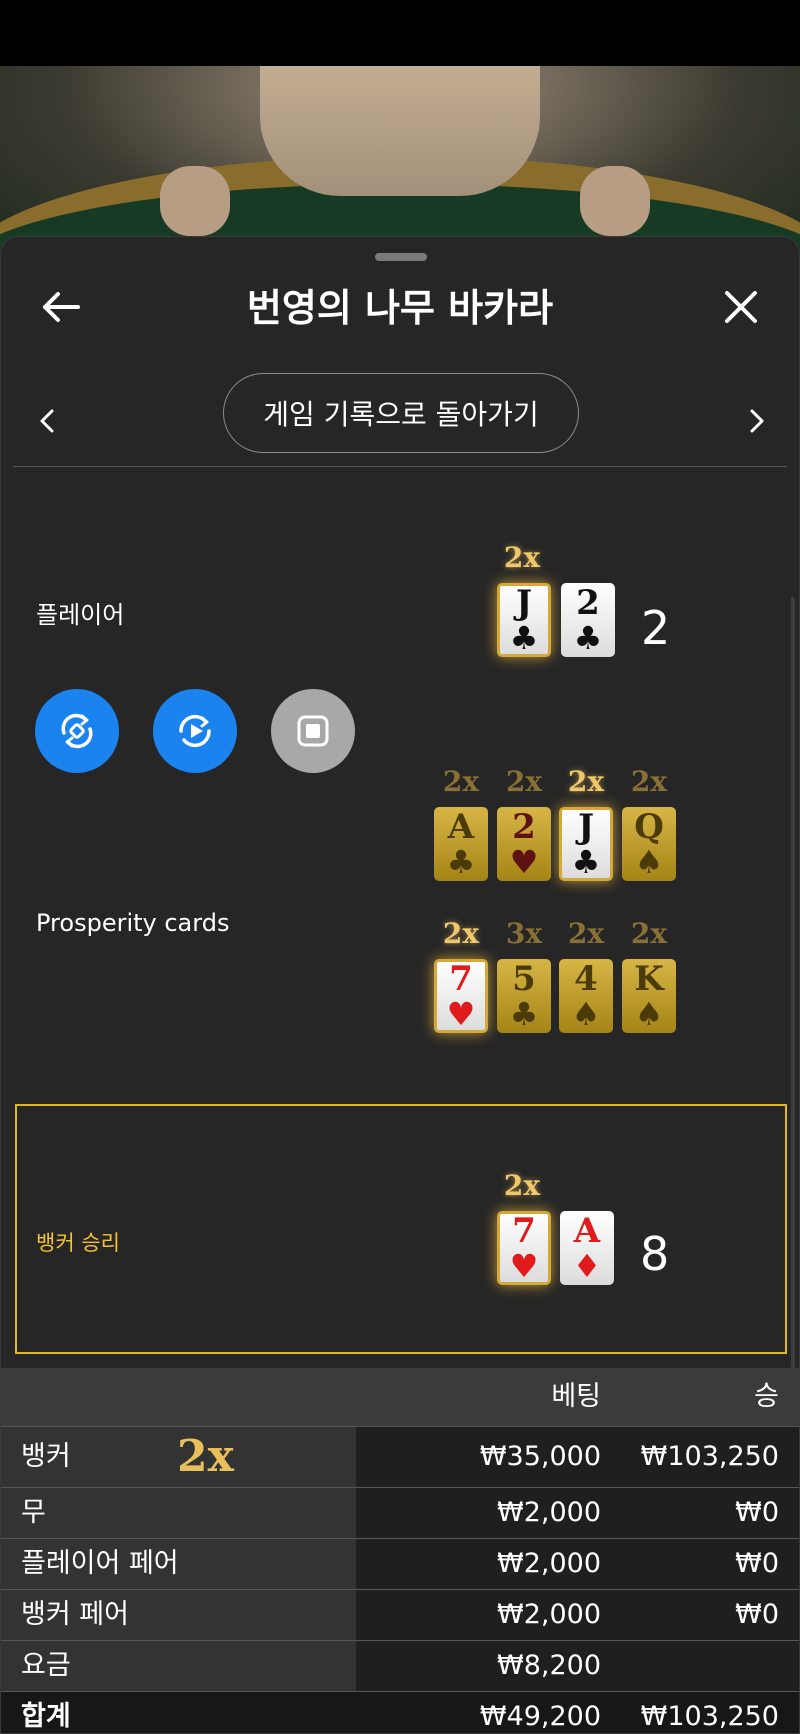 This screenshot has height=1734, width=800. I want to click on total-win: ₩103,250, so click(709, 1716).